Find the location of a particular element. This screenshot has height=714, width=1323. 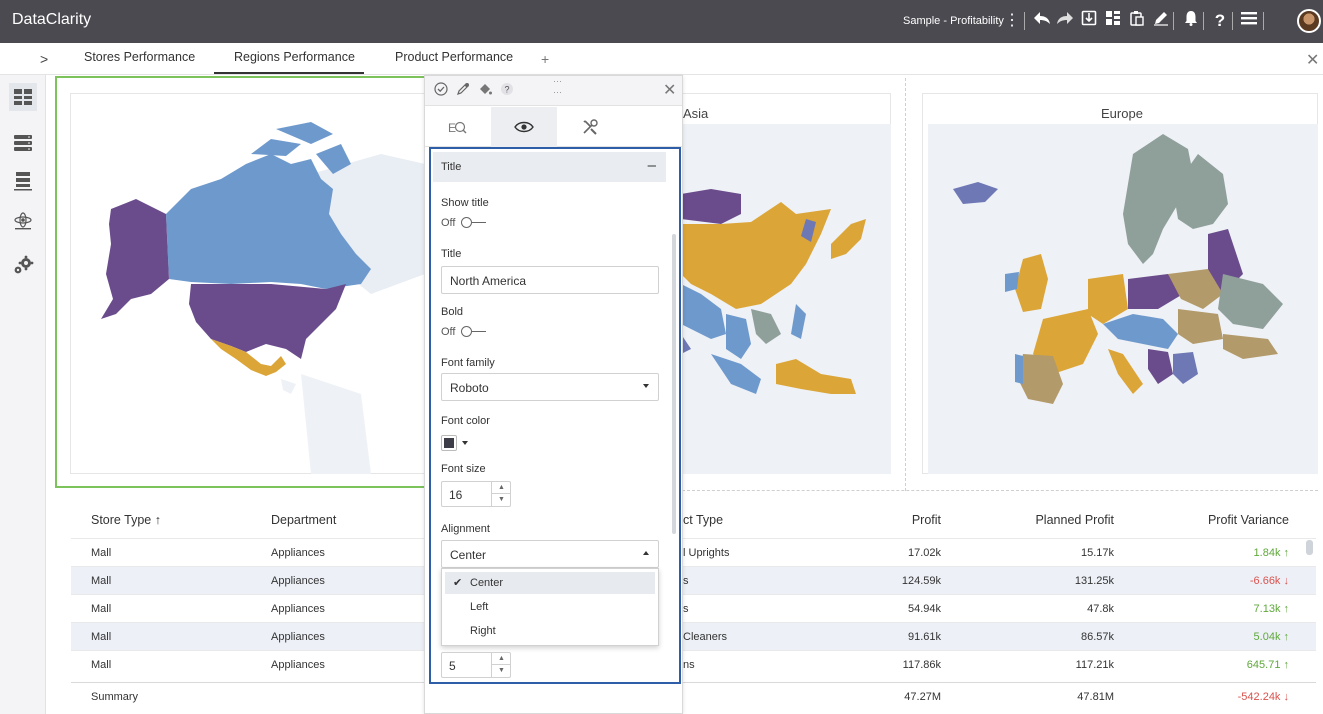

tab-regions-performance: Regions Performance is located at coordinates (294, 57).